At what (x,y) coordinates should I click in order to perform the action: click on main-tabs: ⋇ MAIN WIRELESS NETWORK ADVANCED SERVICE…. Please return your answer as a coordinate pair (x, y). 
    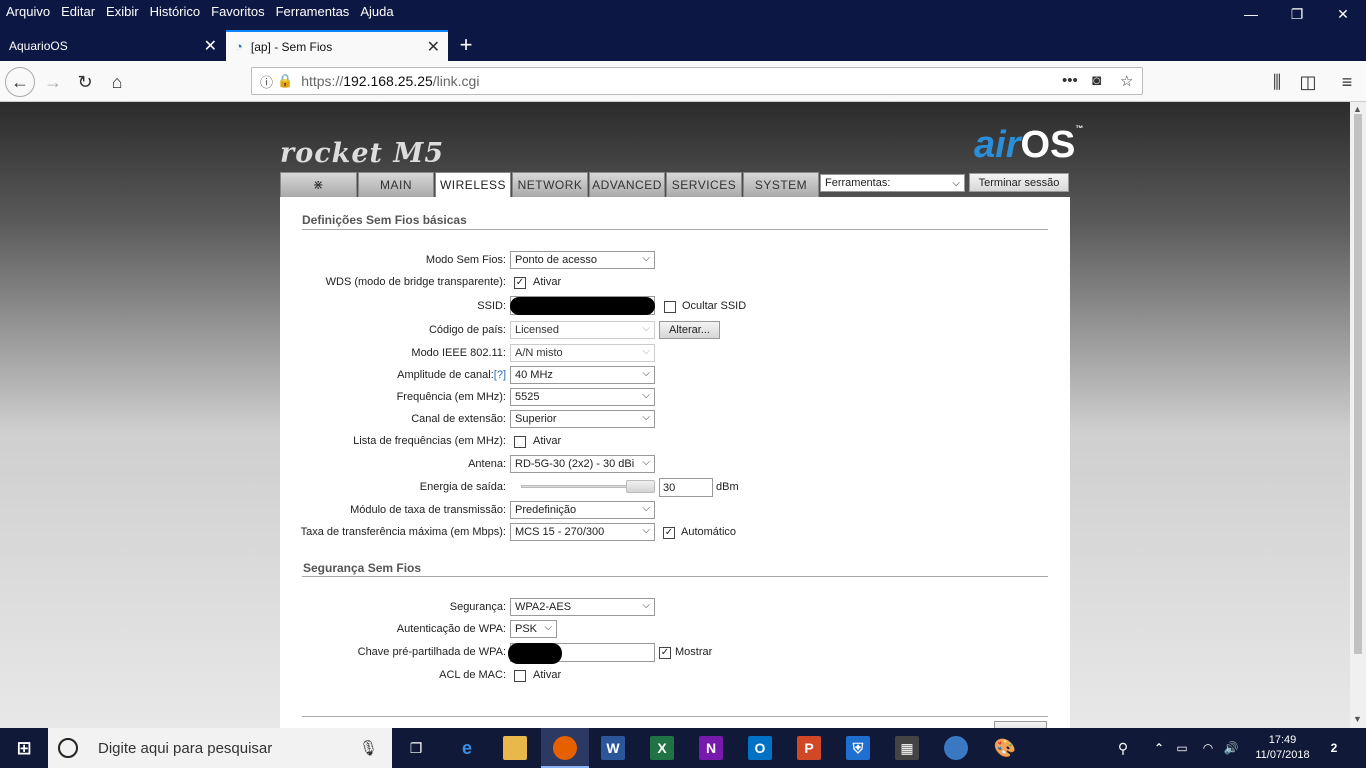
    Looking at the image, I should click on (550, 184).